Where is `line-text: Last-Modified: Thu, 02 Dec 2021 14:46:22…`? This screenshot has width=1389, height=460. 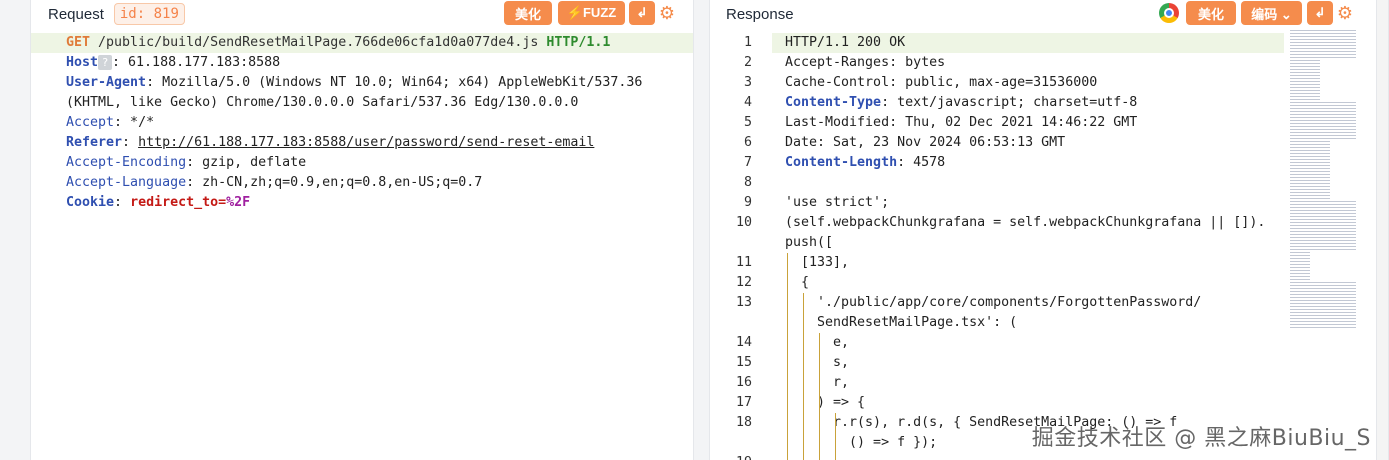 line-text: Last-Modified: Thu, 02 Dec 2021 14:46:22… is located at coordinates (961, 122).